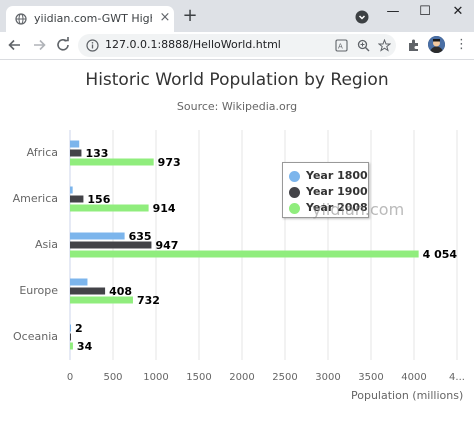 The image size is (474, 435). Describe the element at coordinates (425, 12) in the screenshot. I see `maximize-button: ☐` at that location.